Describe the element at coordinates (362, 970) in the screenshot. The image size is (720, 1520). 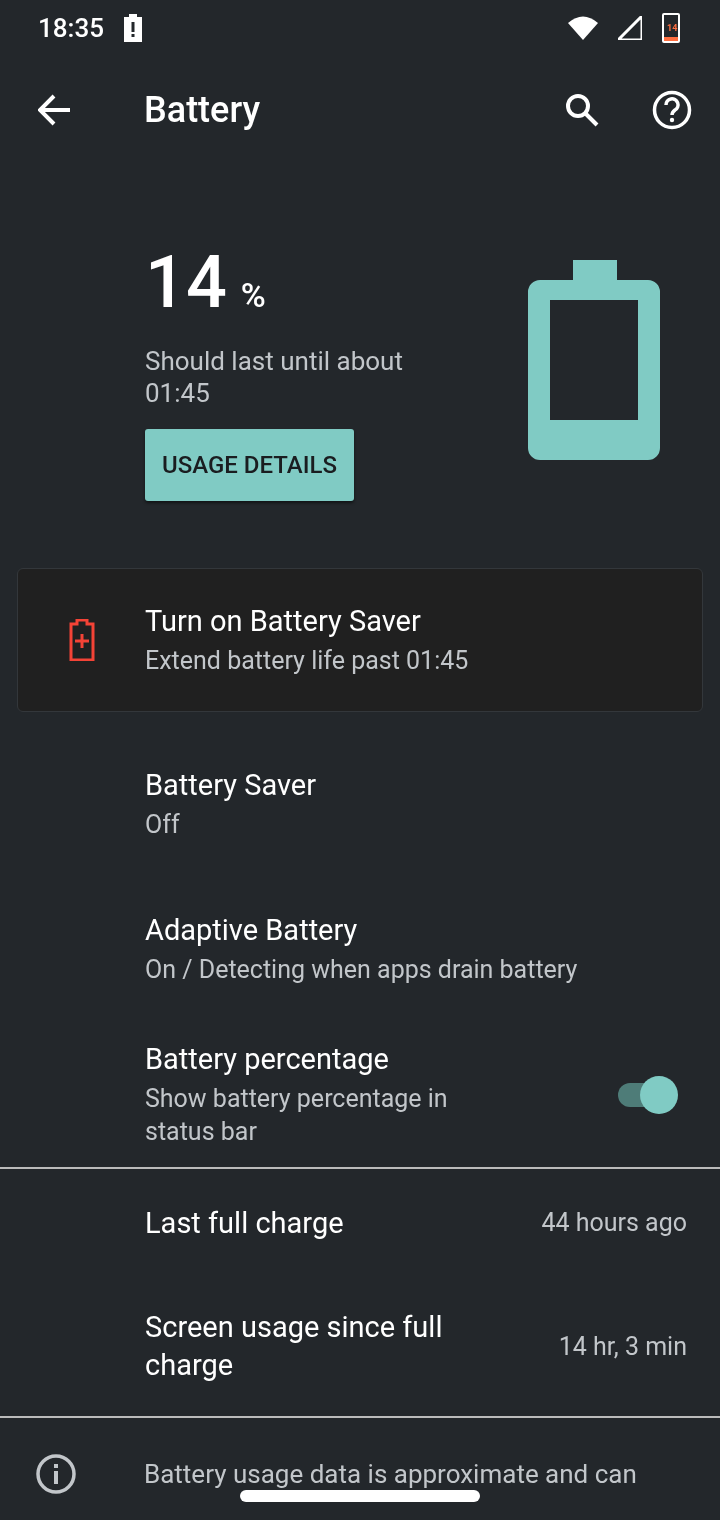
I see `setting-summary: On / Detecting when apps drain battery` at that location.